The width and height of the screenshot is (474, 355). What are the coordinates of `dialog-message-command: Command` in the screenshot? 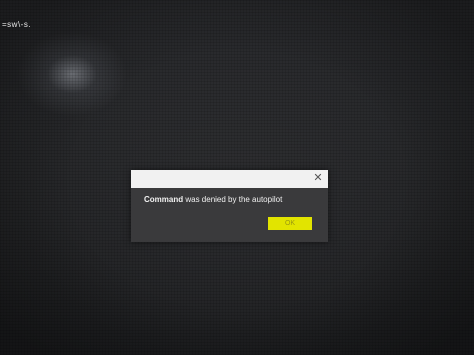 It's located at (164, 199).